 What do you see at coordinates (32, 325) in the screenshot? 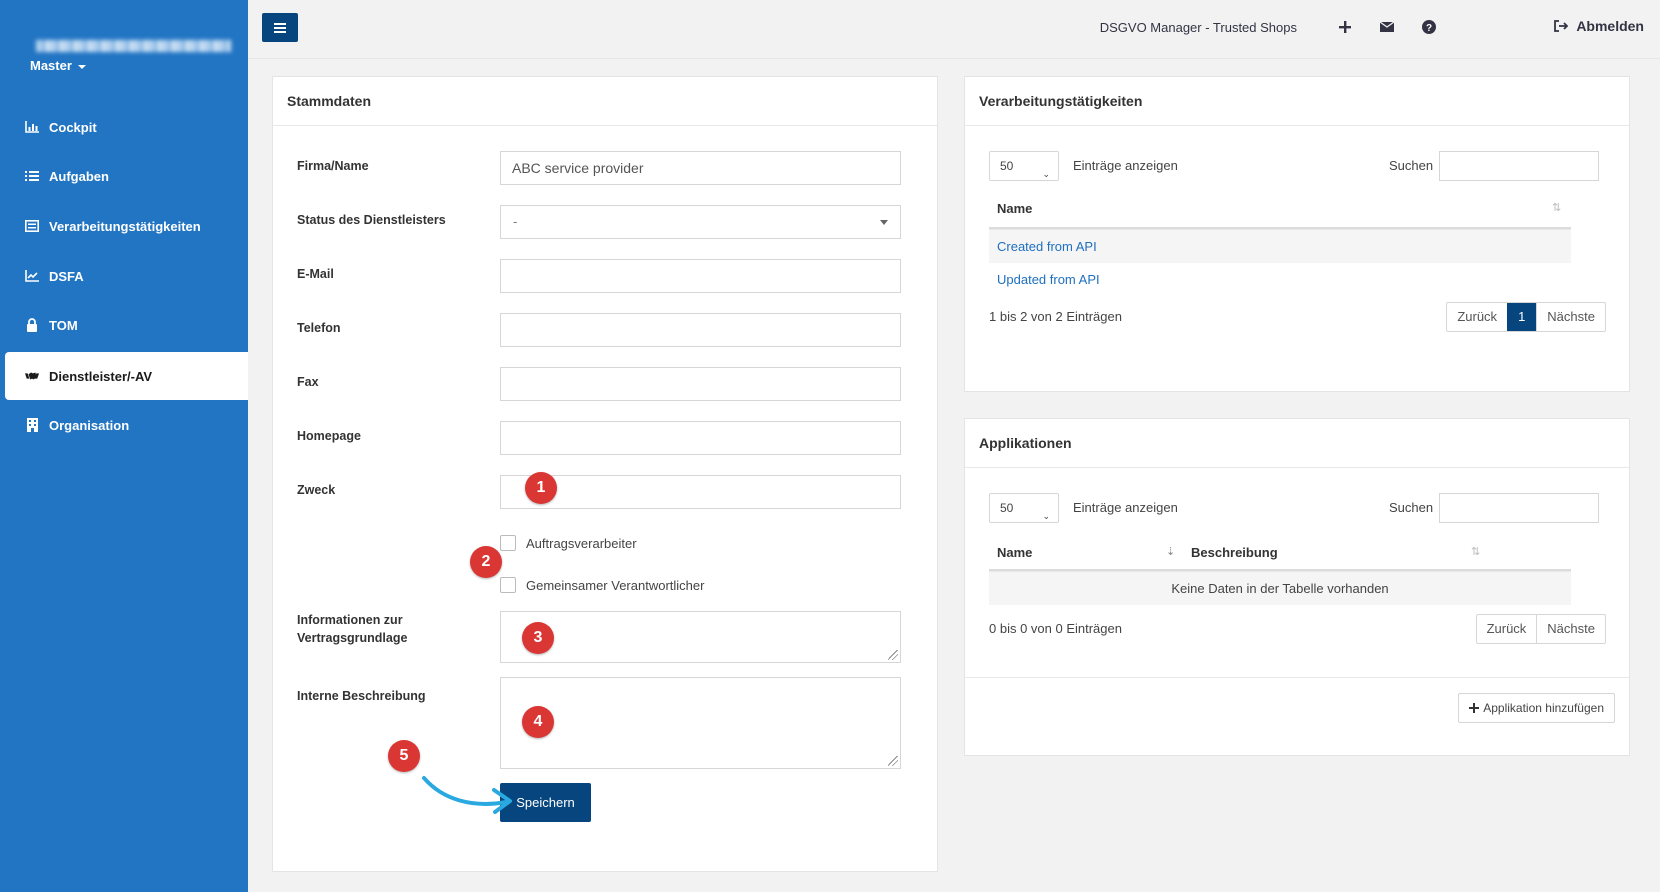
I see `lock-icon` at bounding box center [32, 325].